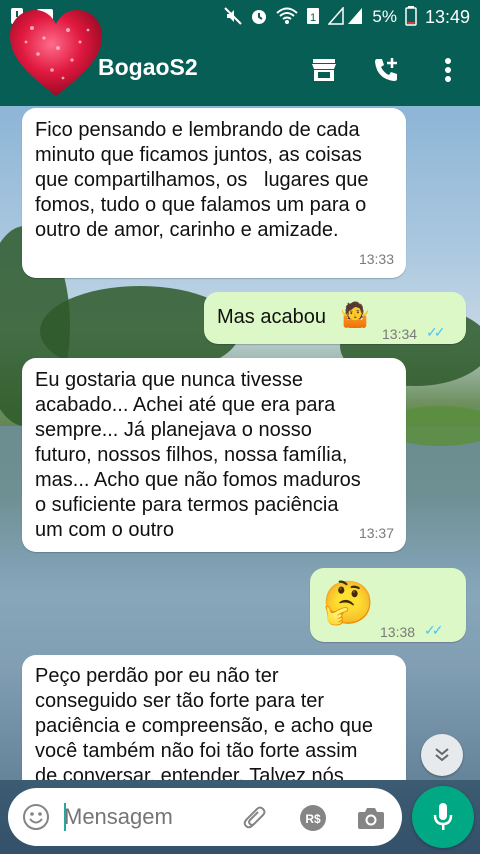 This screenshot has width=480, height=854. Describe the element at coordinates (447, 16) in the screenshot. I see `status-time: 13:49` at that location.